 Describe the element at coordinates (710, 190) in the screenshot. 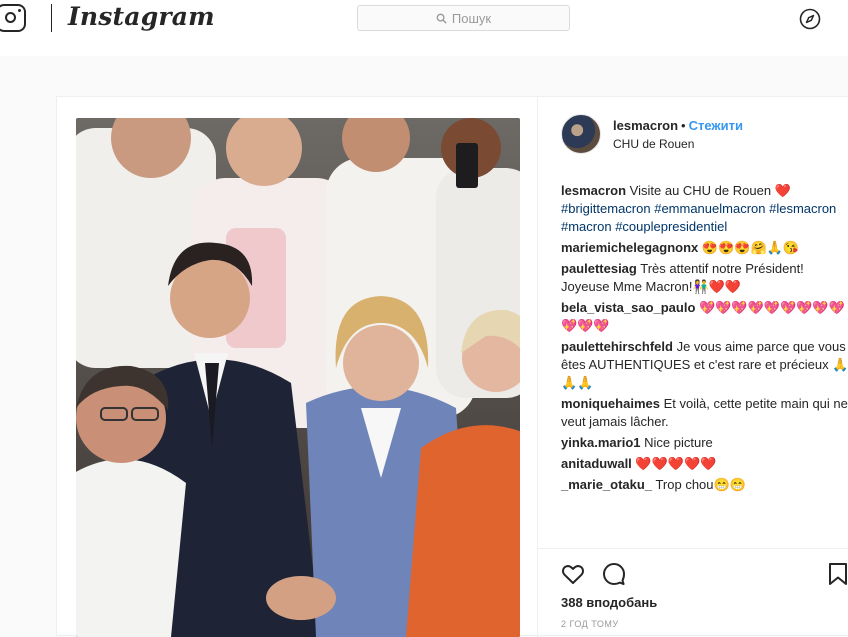

I see `caption-text: Visite au CHU de Rouen ❤️` at that location.